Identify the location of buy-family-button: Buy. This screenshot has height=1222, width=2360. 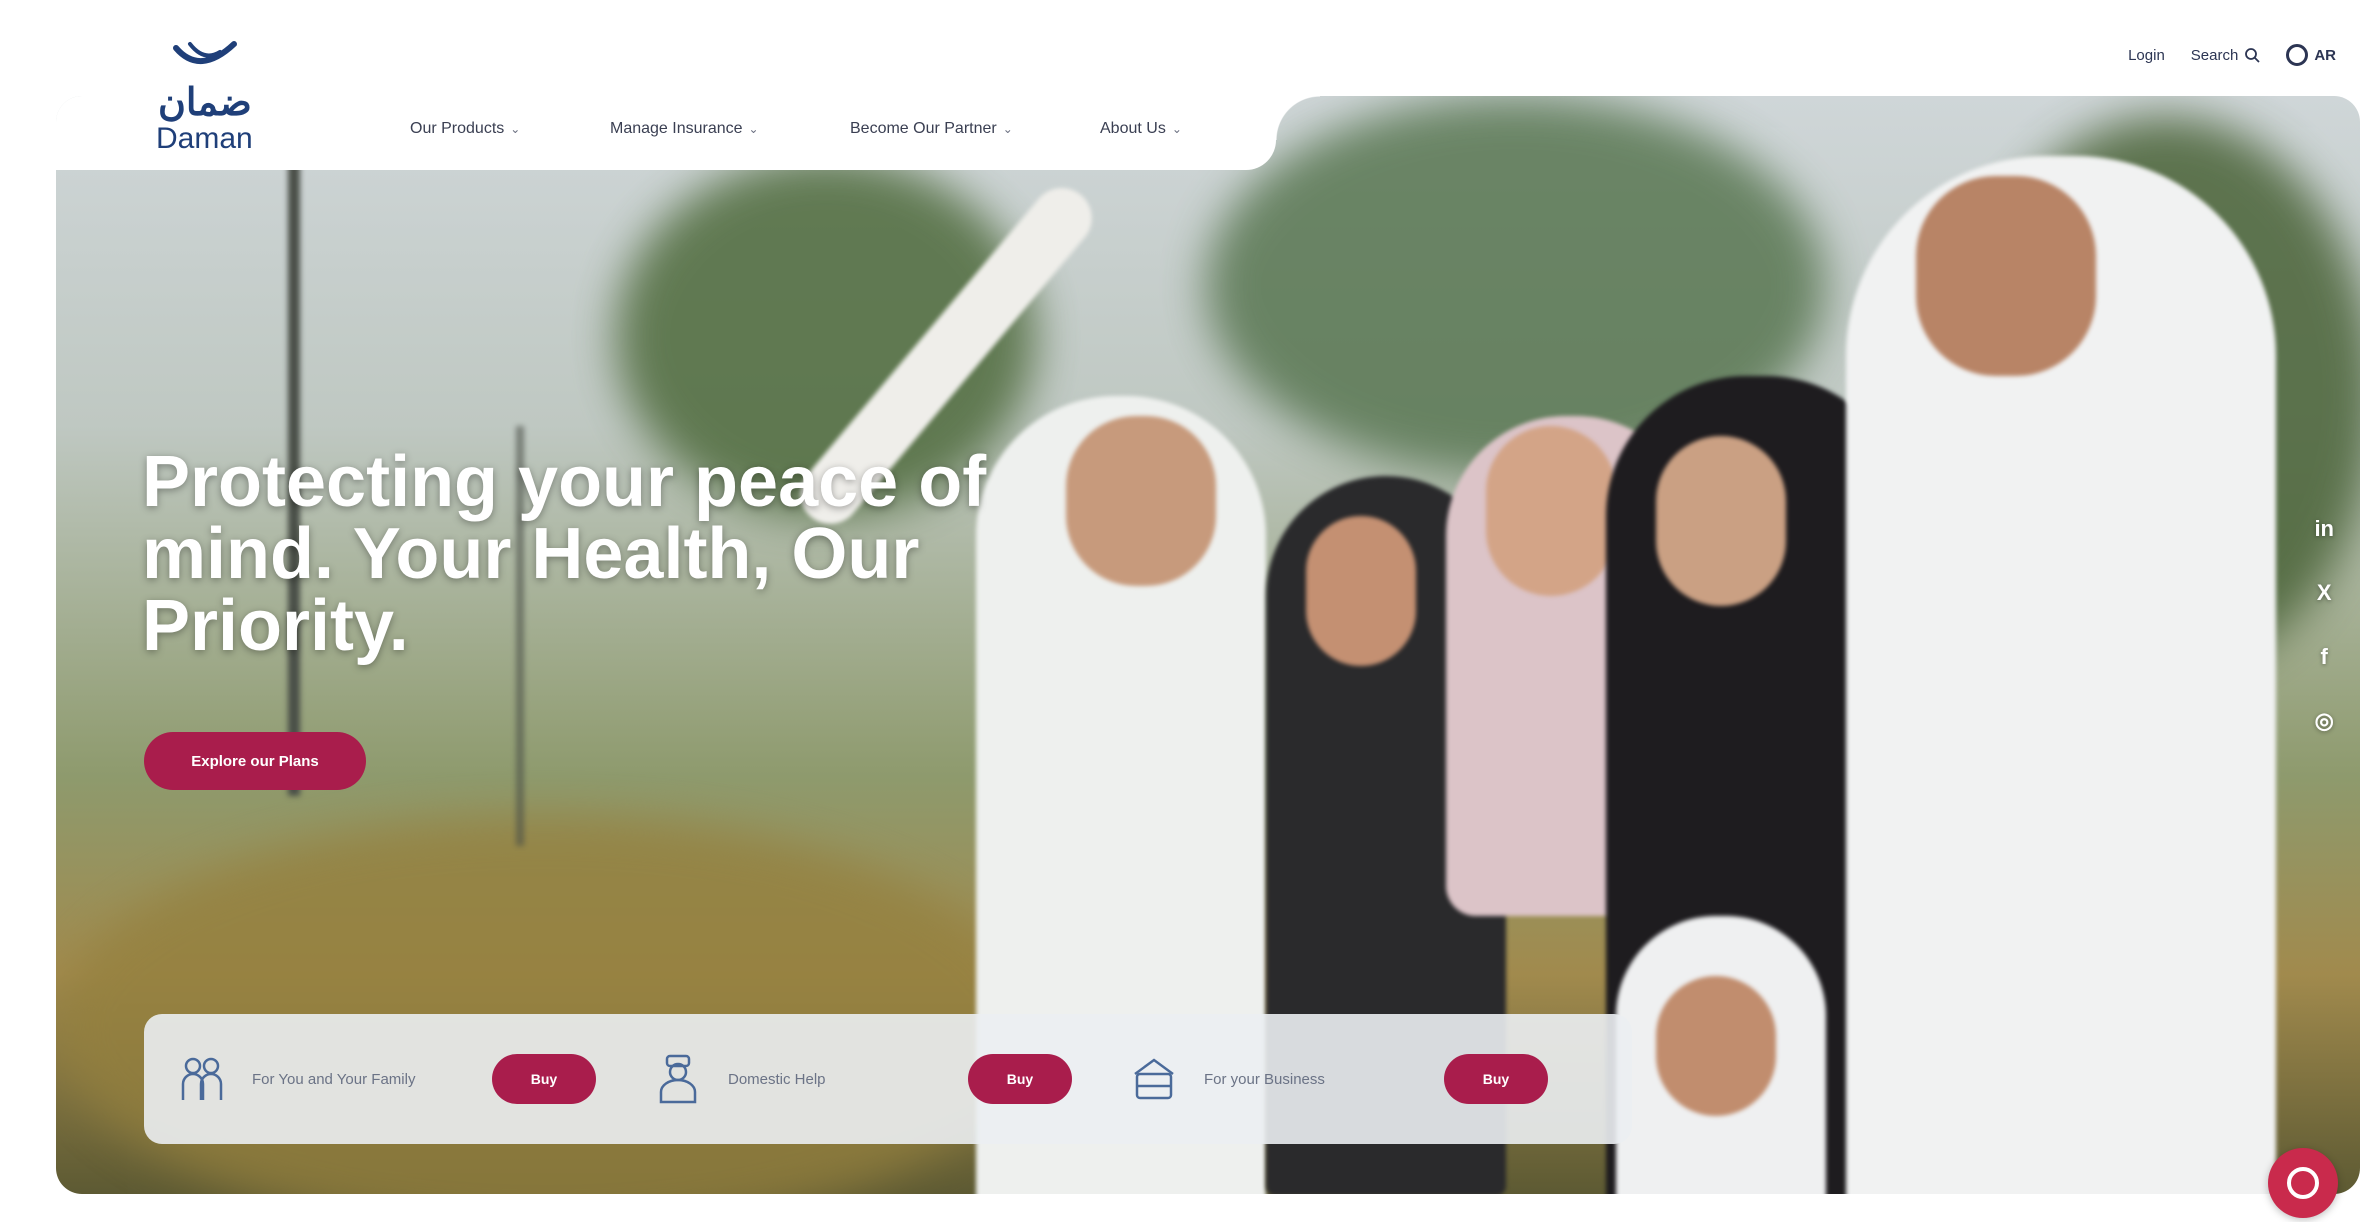
(544, 1079).